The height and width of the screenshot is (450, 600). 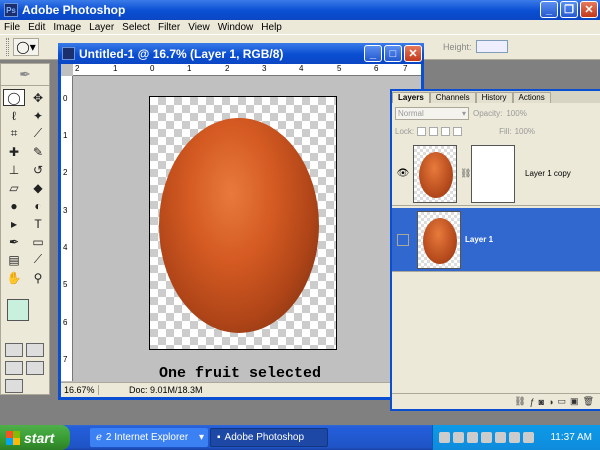 What do you see at coordinates (14, 259) in the screenshot?
I see `notes-tool-icon: ▤` at bounding box center [14, 259].